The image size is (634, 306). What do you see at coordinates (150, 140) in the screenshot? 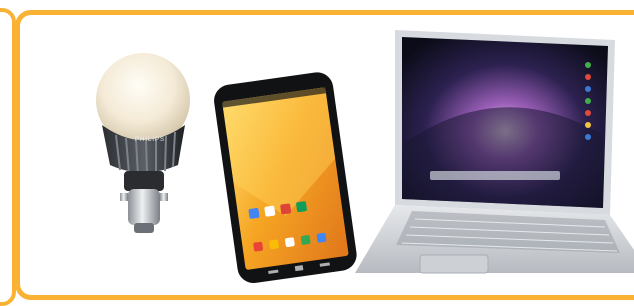
I see `bulb-brand-label: PHILIPS` at bounding box center [150, 140].